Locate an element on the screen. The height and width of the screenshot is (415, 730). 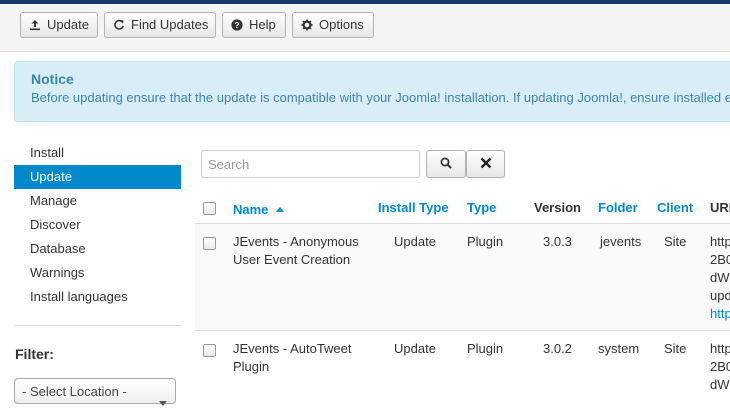
sidebar-divider is located at coordinates (97, 325).